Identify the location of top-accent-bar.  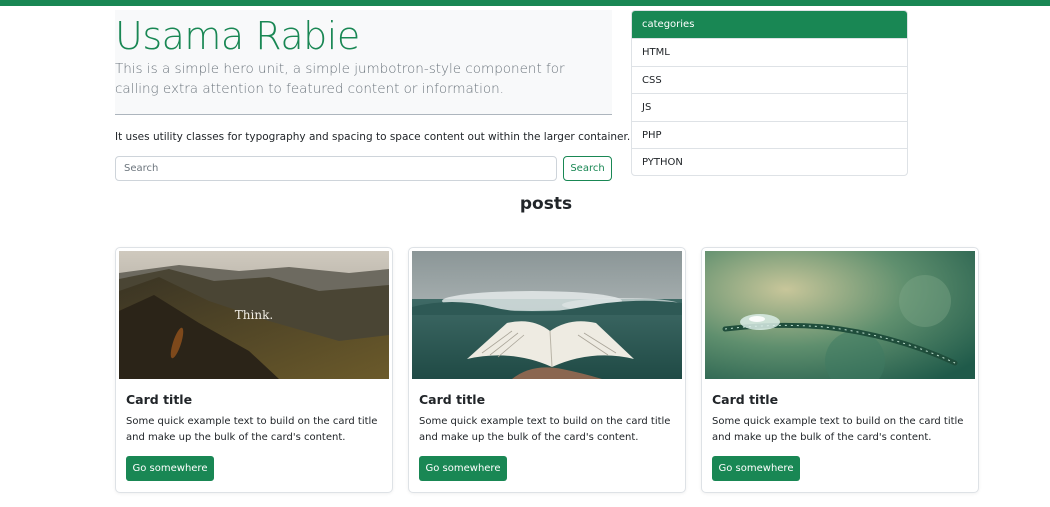
(525, 3).